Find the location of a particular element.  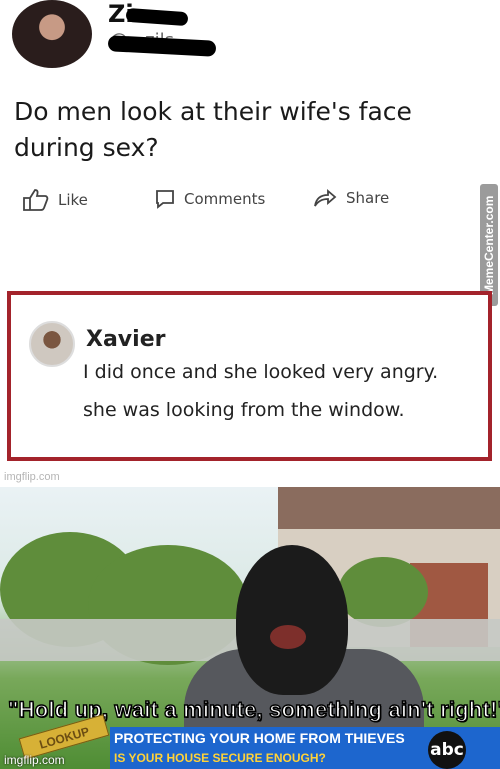

house-roof is located at coordinates (389, 508).